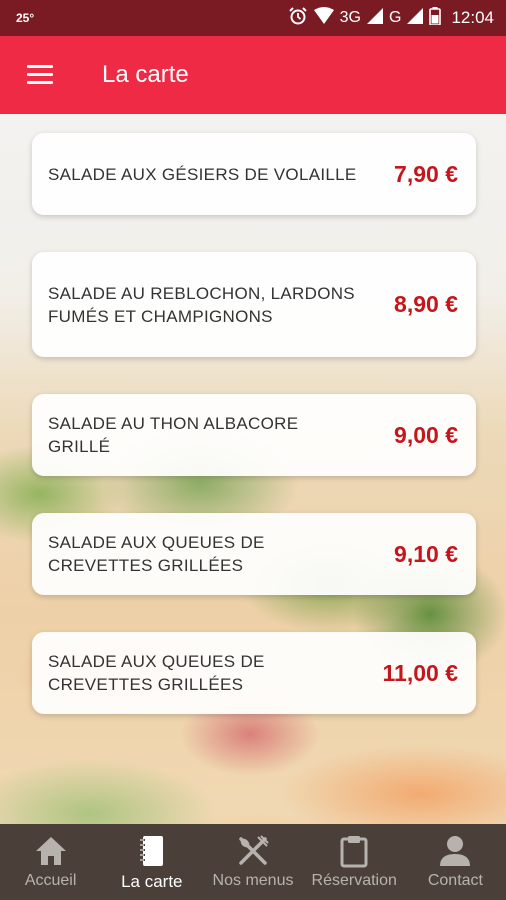 The height and width of the screenshot is (900, 506). Describe the element at coordinates (253, 880) in the screenshot. I see `nav-label: Nos menus` at that location.